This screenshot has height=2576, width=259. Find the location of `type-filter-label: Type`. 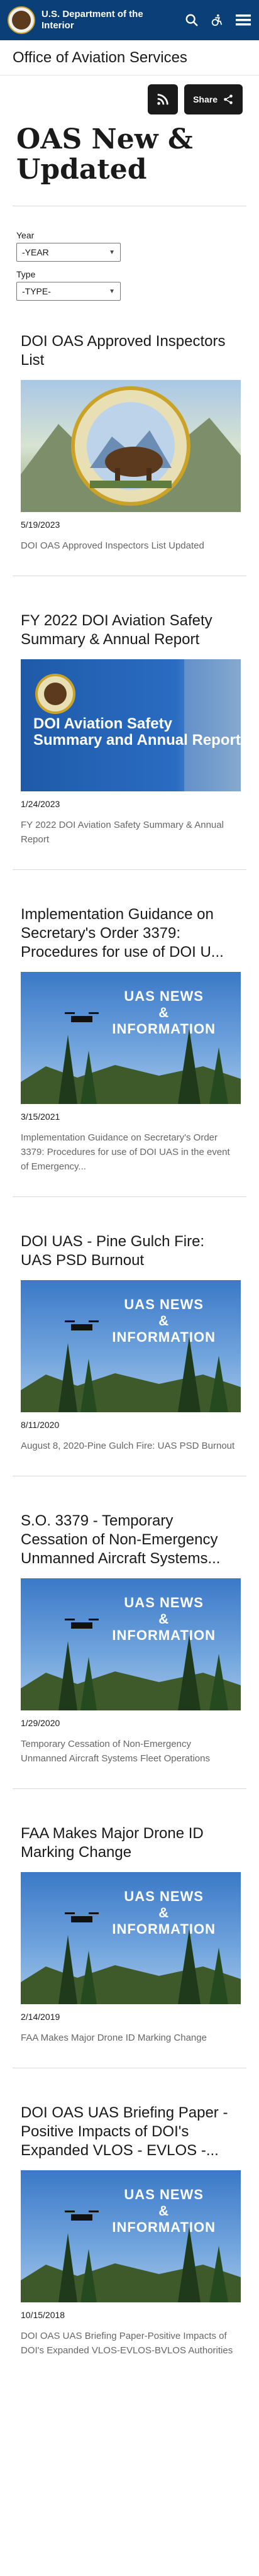

type-filter-label: Type is located at coordinates (26, 274).